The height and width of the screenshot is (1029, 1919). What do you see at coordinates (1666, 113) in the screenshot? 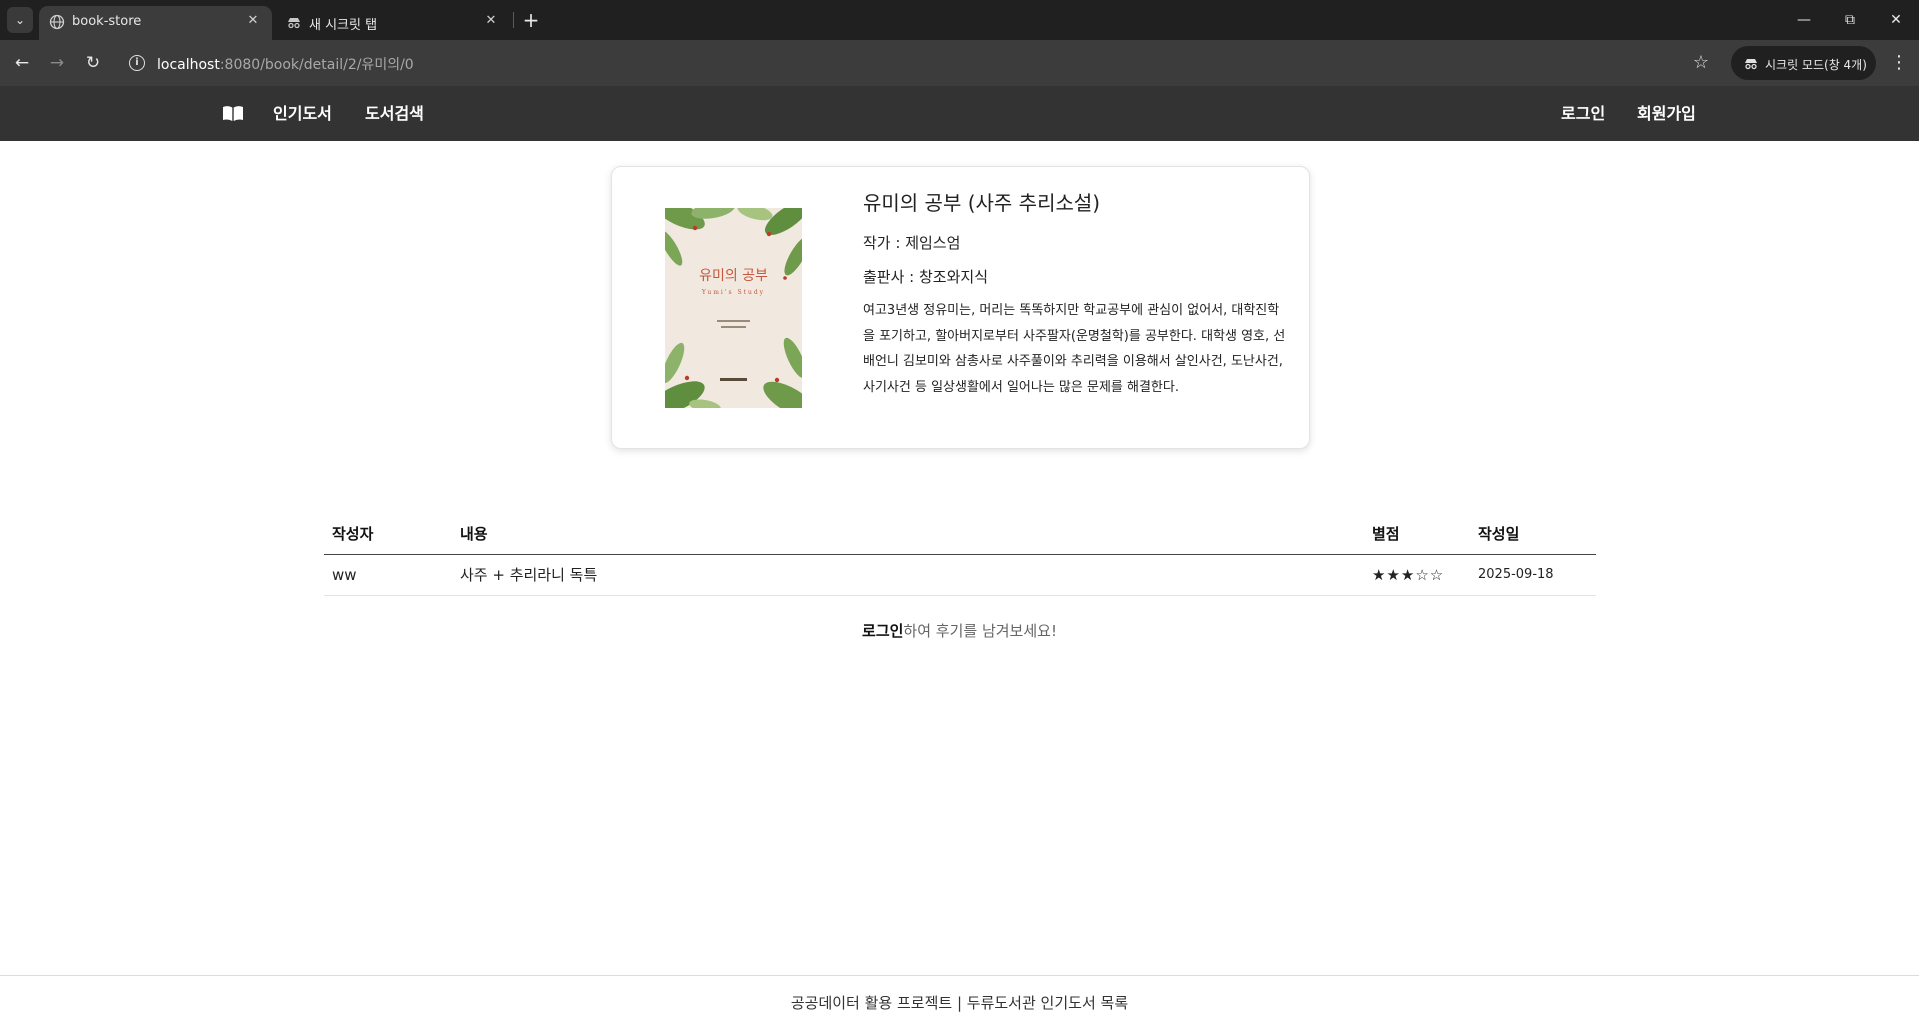
I see `nav-signup: 회원가입` at bounding box center [1666, 113].